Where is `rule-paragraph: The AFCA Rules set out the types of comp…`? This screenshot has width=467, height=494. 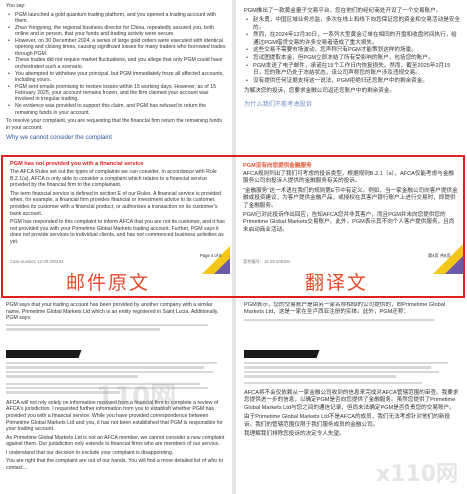 rule-paragraph: The AFCA Rules set out the types of comp… is located at coordinates (113, 179).